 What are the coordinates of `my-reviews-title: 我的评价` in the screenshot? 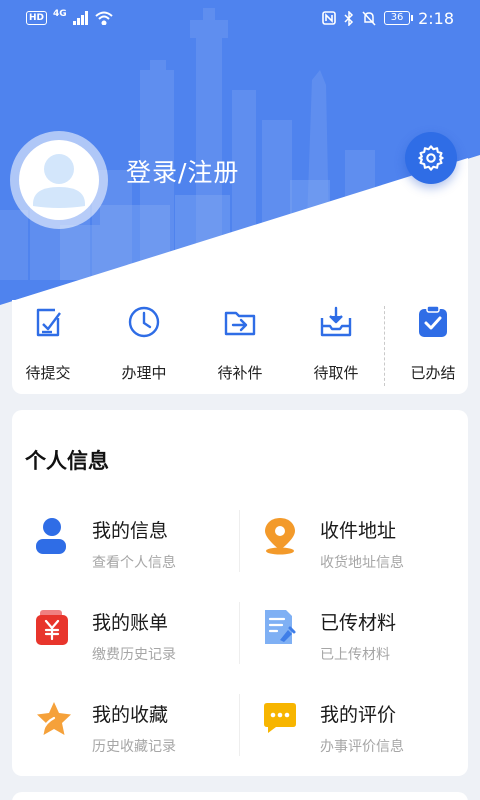 It's located at (358, 715).